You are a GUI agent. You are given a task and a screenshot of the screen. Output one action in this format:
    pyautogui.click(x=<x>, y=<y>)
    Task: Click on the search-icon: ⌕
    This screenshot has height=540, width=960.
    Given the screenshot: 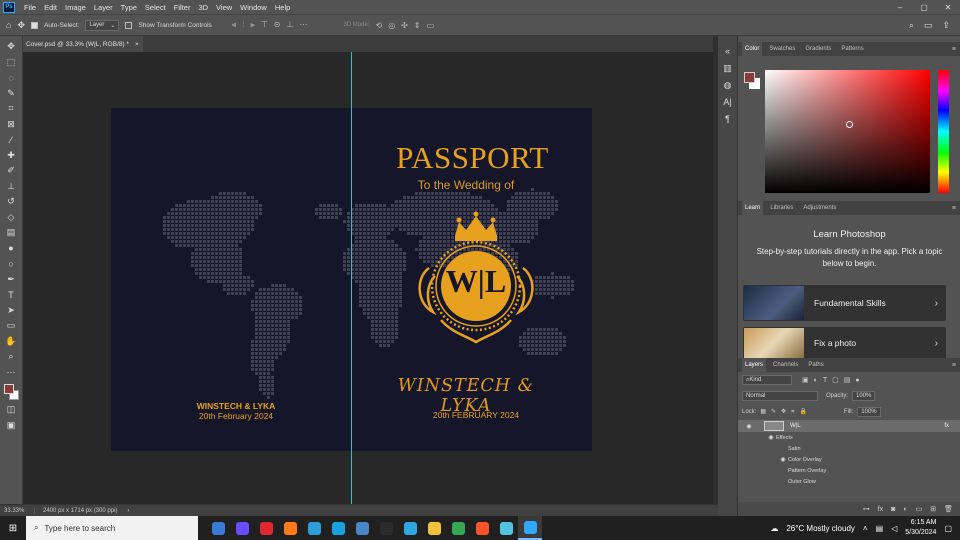 What is the action you would take?
    pyautogui.click(x=911, y=25)
    